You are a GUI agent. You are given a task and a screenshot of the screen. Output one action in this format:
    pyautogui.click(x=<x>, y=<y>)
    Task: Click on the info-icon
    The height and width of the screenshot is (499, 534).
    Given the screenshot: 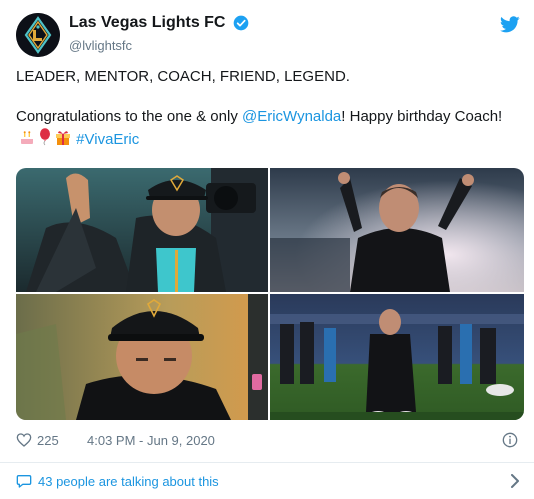 What is the action you would take?
    pyautogui.click(x=510, y=440)
    